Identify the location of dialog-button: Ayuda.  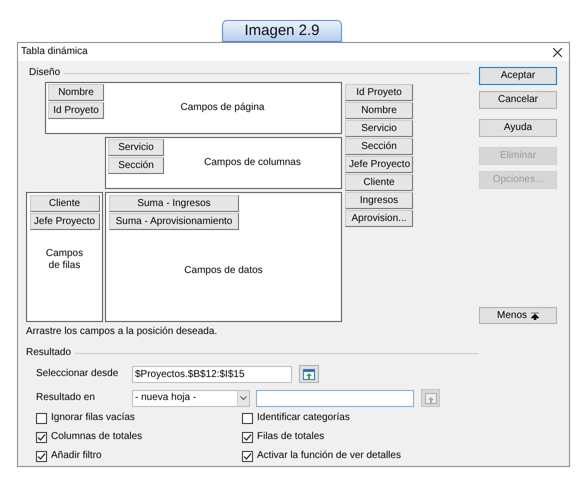
(518, 128).